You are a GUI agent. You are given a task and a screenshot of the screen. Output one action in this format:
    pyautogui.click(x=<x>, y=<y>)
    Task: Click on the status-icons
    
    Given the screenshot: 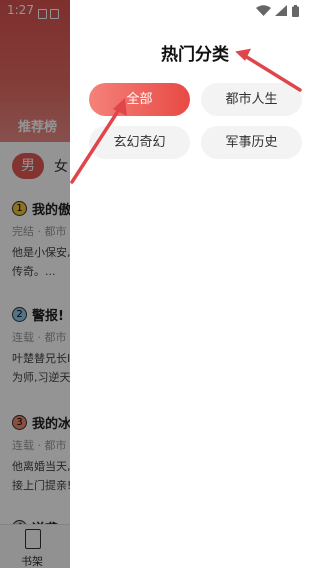 What is the action you would take?
    pyautogui.click(x=284, y=10)
    